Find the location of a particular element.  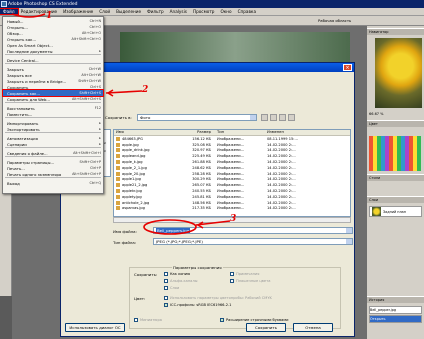

annotation-1: 1 is located at coordinates (49, 16).